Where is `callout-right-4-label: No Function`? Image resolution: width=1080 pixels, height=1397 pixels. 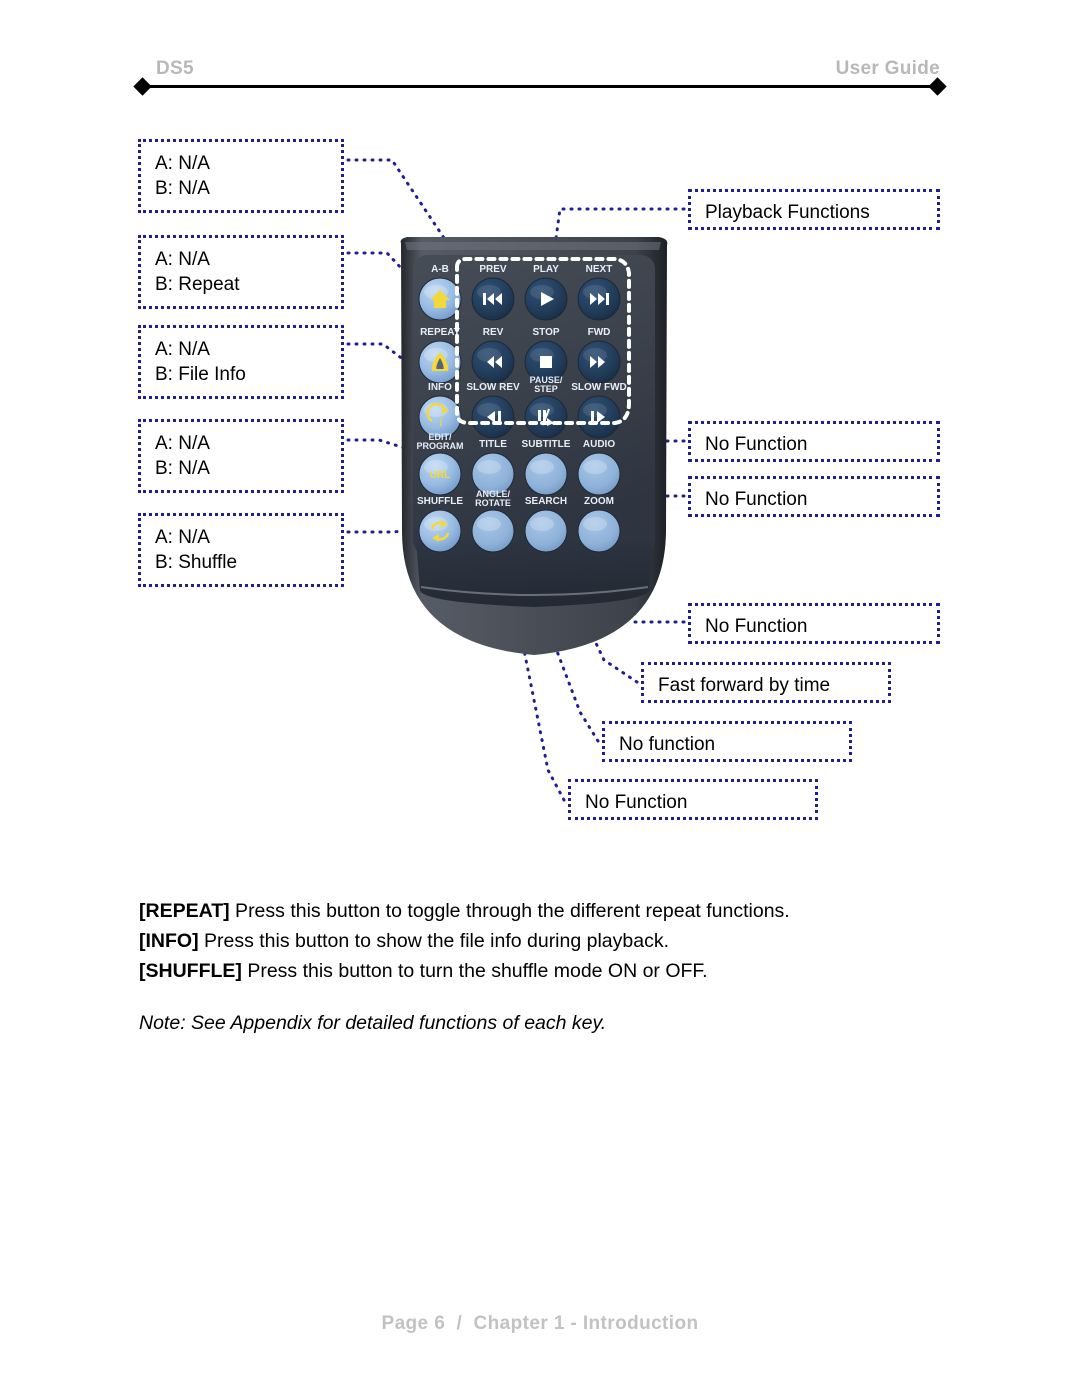
callout-right-4-label: No Function is located at coordinates (756, 626).